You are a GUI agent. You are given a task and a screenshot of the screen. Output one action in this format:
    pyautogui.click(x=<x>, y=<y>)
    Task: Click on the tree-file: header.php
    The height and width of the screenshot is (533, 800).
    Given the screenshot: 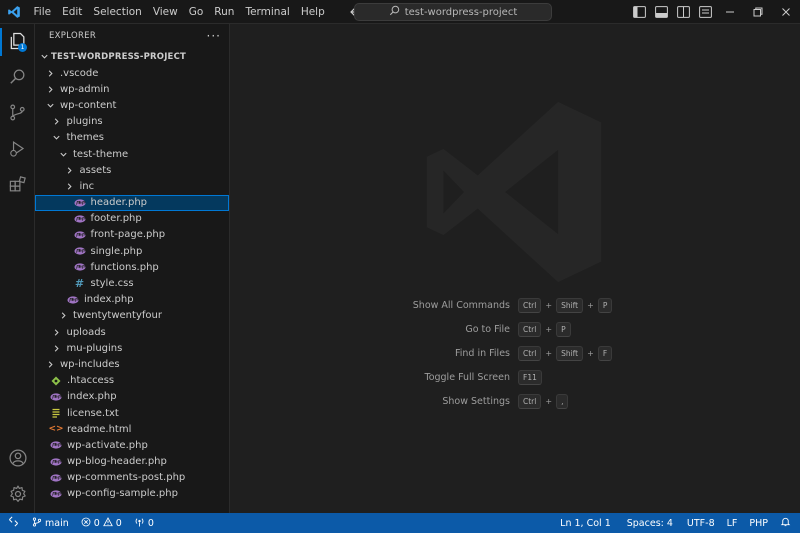 What is the action you would take?
    pyautogui.click(x=132, y=202)
    